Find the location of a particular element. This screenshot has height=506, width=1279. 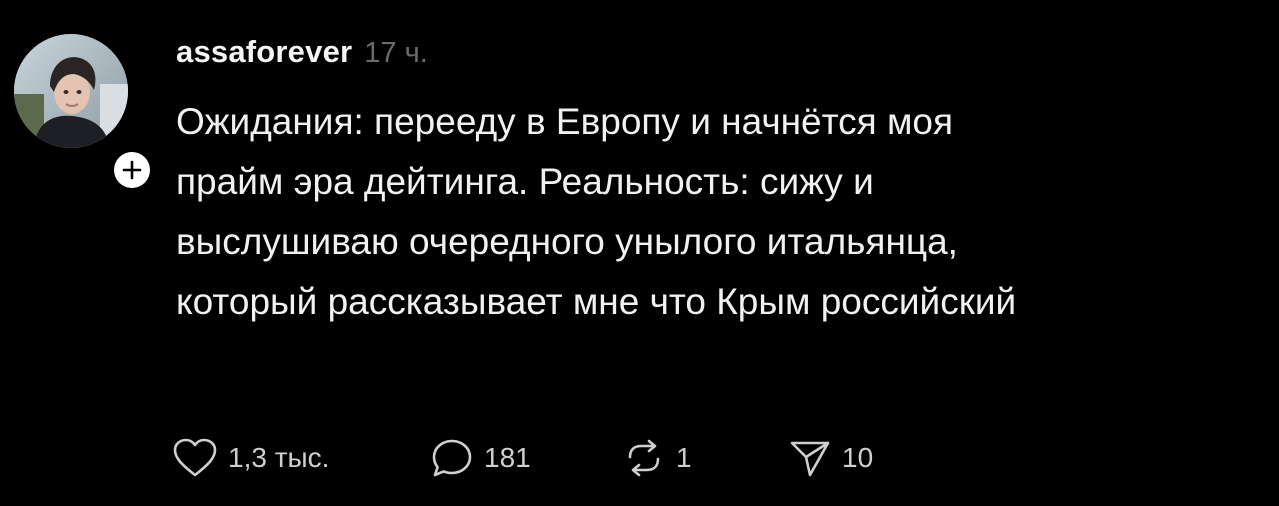

plus-icon is located at coordinates (132, 170).